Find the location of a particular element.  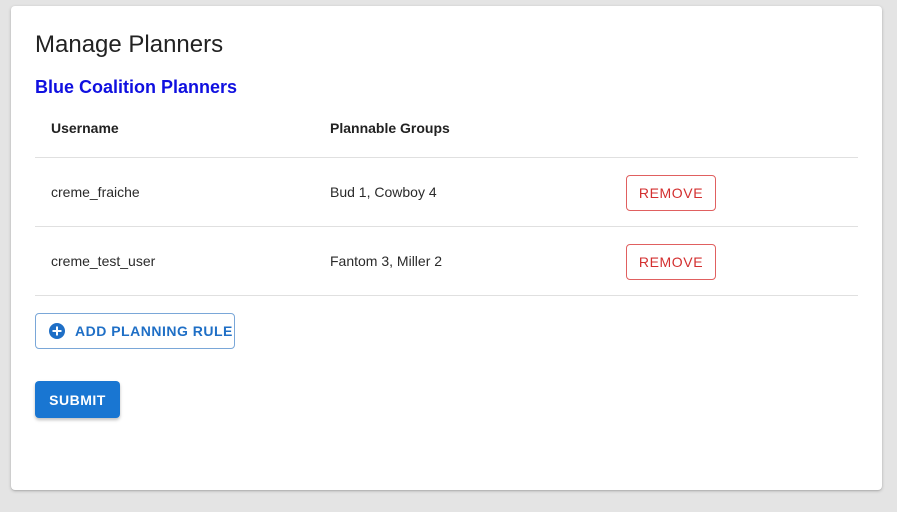

add-planning-rule-label: ADD PLANNING RULE is located at coordinates (154, 331).